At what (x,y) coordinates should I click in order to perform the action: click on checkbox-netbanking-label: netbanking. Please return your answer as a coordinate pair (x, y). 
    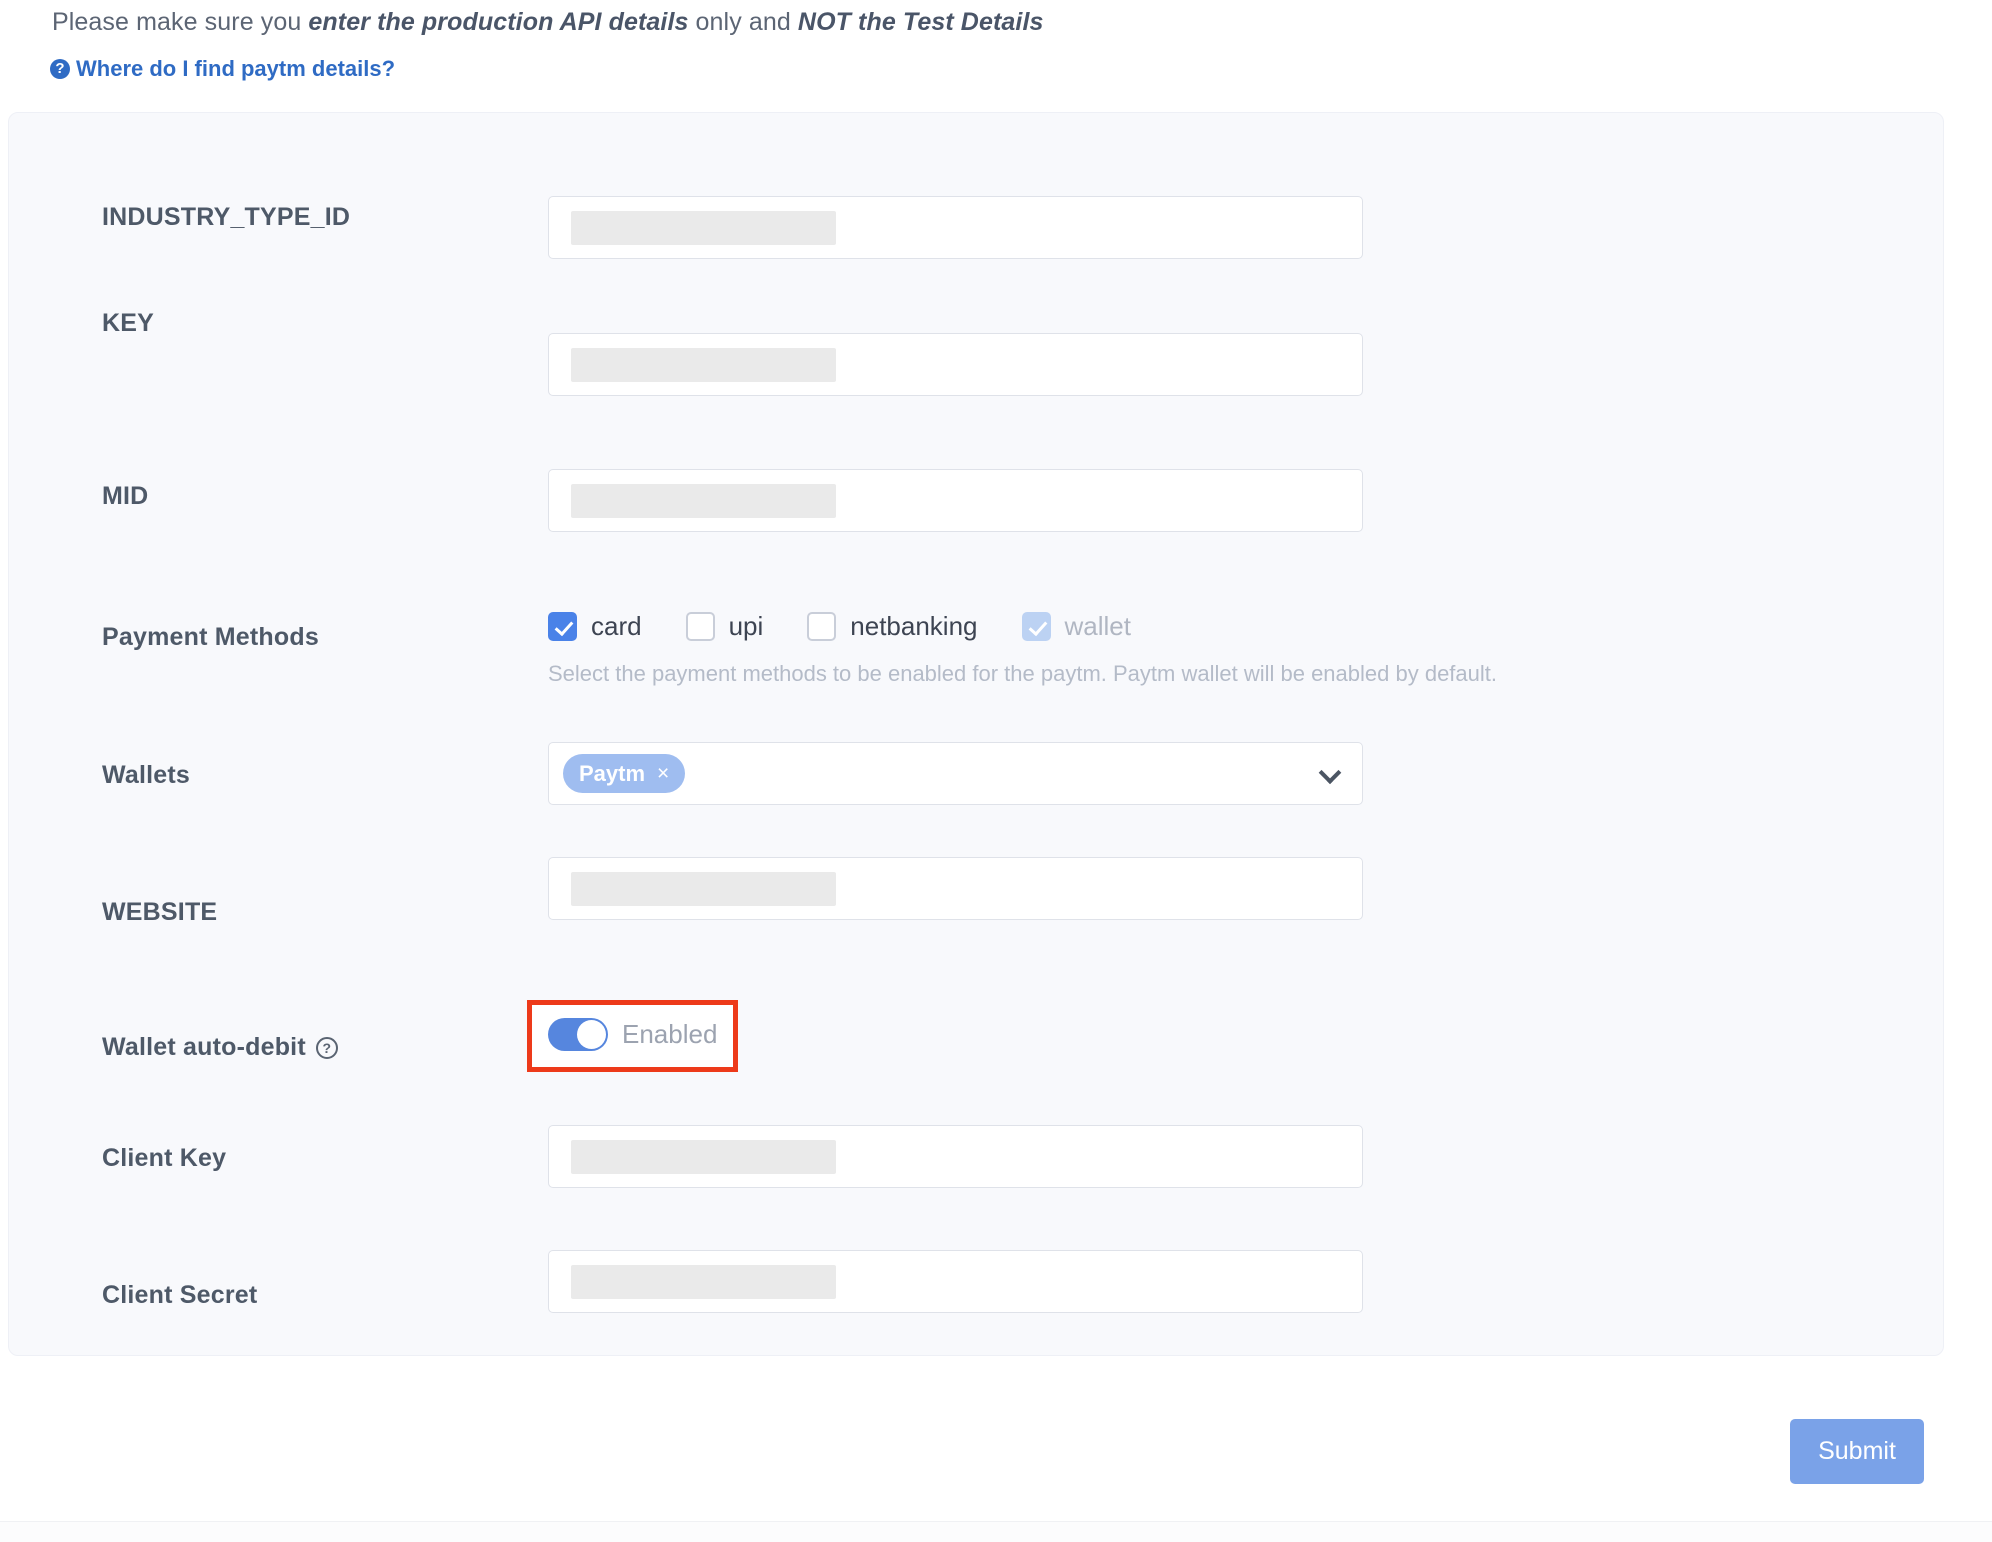
    Looking at the image, I should click on (914, 626).